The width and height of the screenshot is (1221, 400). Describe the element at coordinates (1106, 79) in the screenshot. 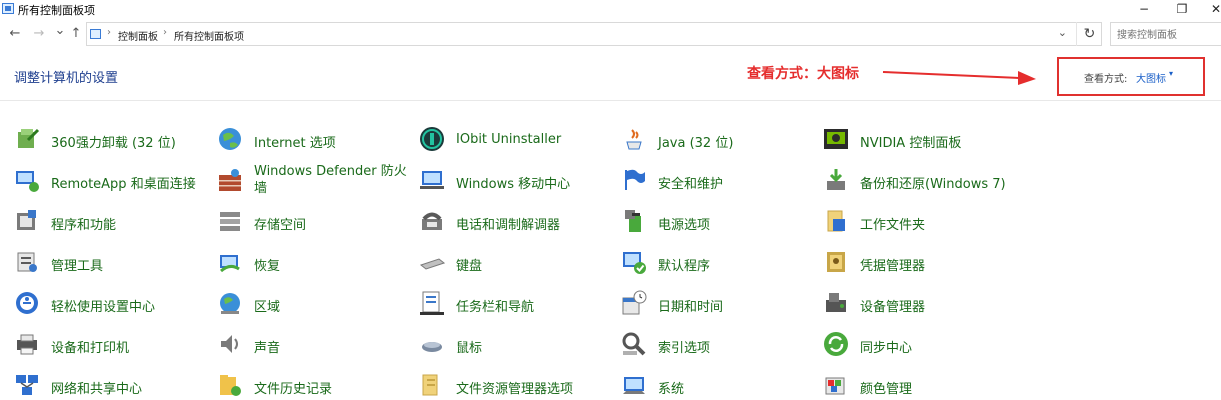

I see `view-mode-label: 查看方式:` at that location.